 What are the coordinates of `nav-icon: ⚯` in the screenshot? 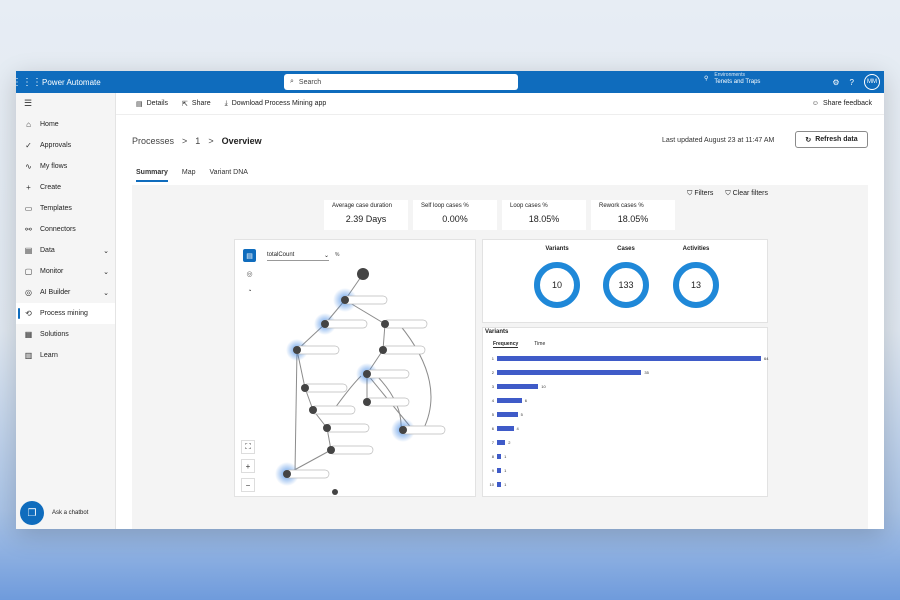 It's located at (28, 229).